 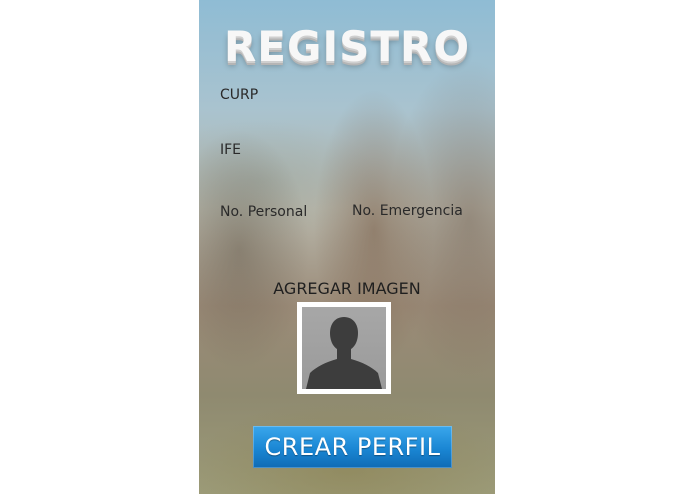 What do you see at coordinates (347, 46) in the screenshot?
I see `page-title: REGISTRO` at bounding box center [347, 46].